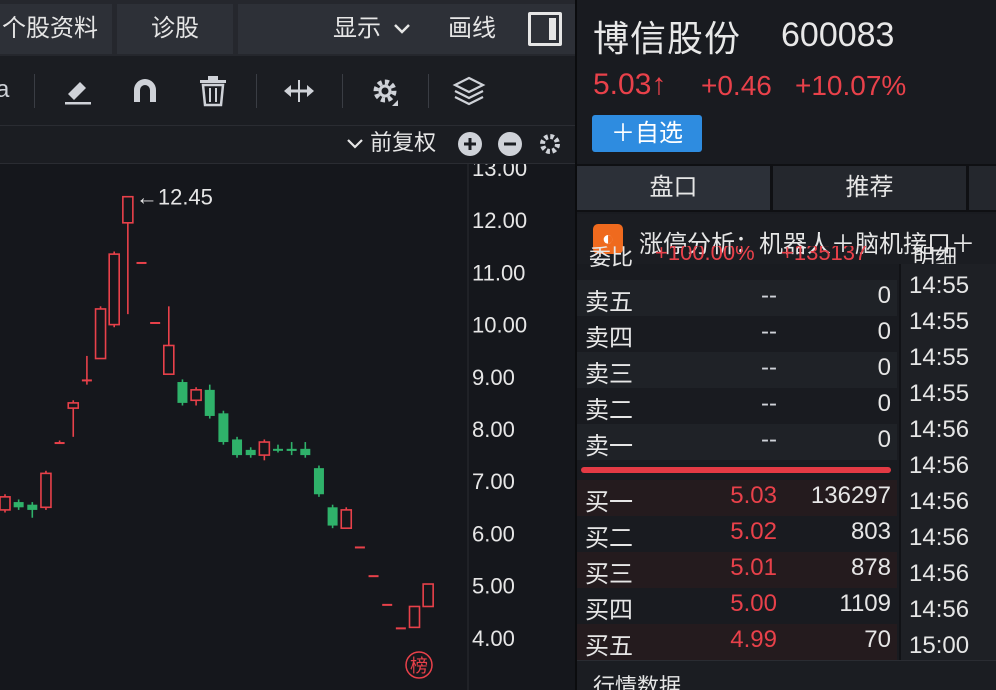 The width and height of the screenshot is (996, 690). I want to click on tab-stock-profile-label: 个股资料, so click(50, 28).